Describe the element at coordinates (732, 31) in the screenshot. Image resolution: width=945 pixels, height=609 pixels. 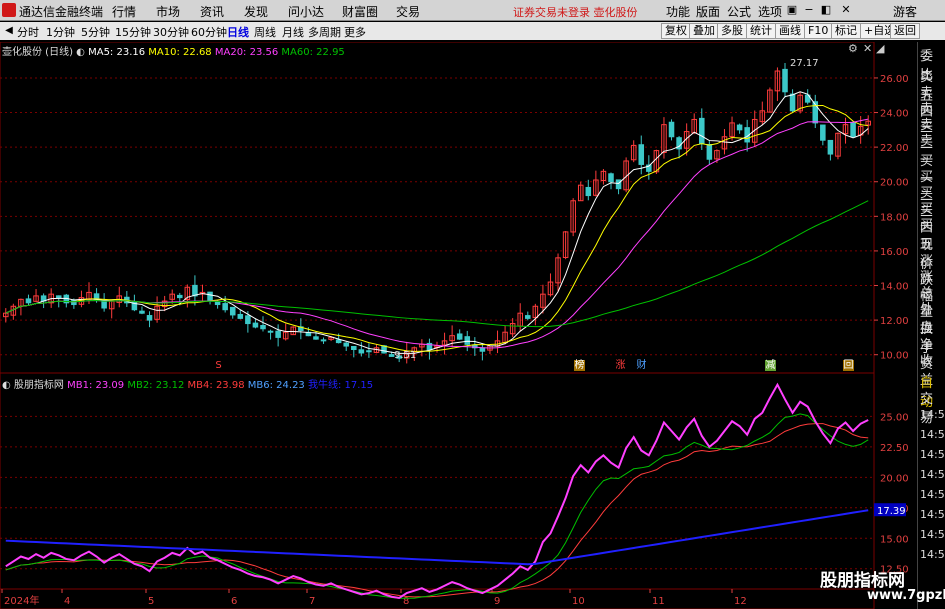
I see `multi-stock-button: 多股` at that location.